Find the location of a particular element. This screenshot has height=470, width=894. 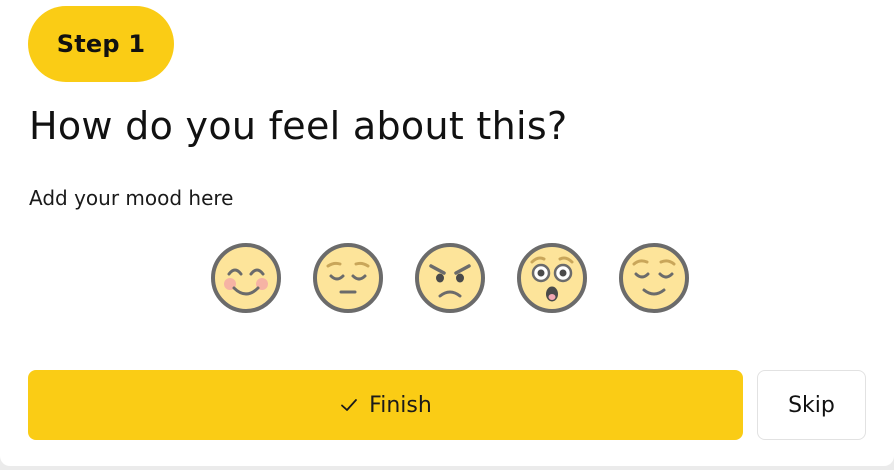

question-title: How do you feel about this? is located at coordinates (298, 126).